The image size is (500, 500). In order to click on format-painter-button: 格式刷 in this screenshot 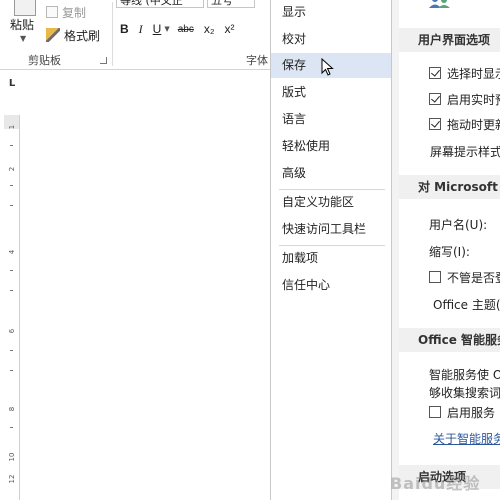, I will do `click(73, 35)`.